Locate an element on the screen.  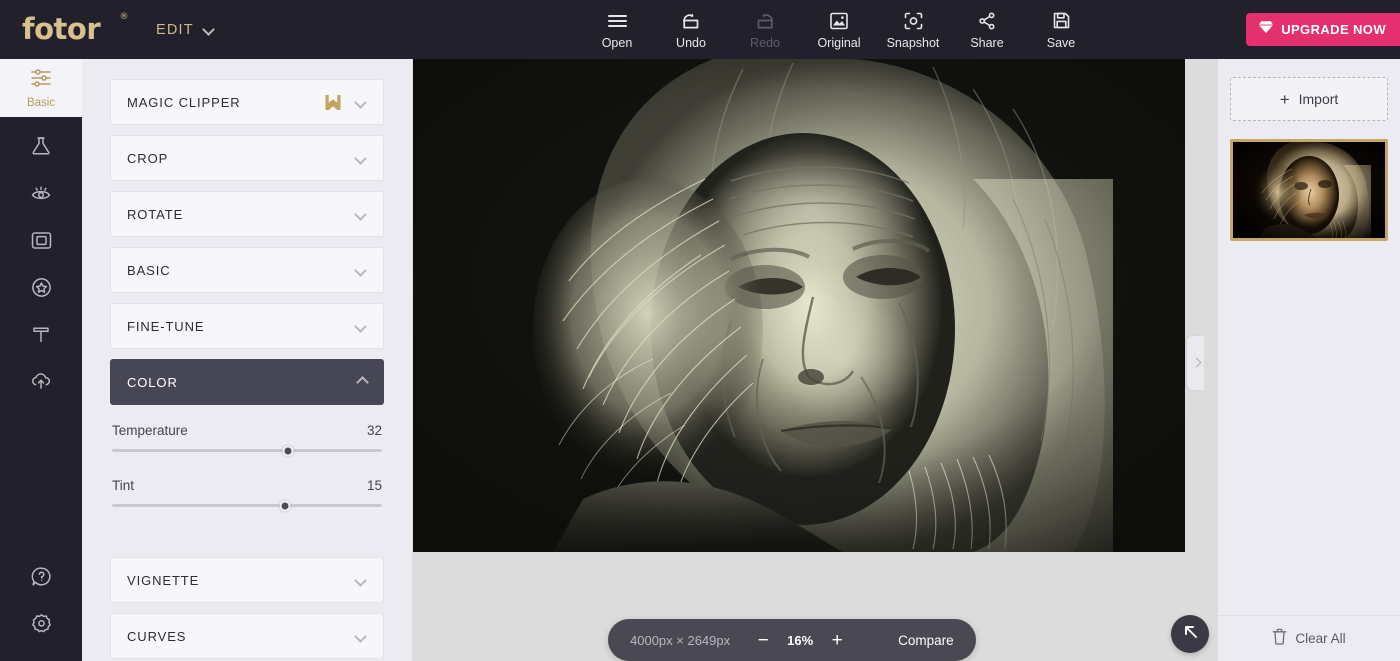
redo-arrow-icon is located at coordinates (765, 21).